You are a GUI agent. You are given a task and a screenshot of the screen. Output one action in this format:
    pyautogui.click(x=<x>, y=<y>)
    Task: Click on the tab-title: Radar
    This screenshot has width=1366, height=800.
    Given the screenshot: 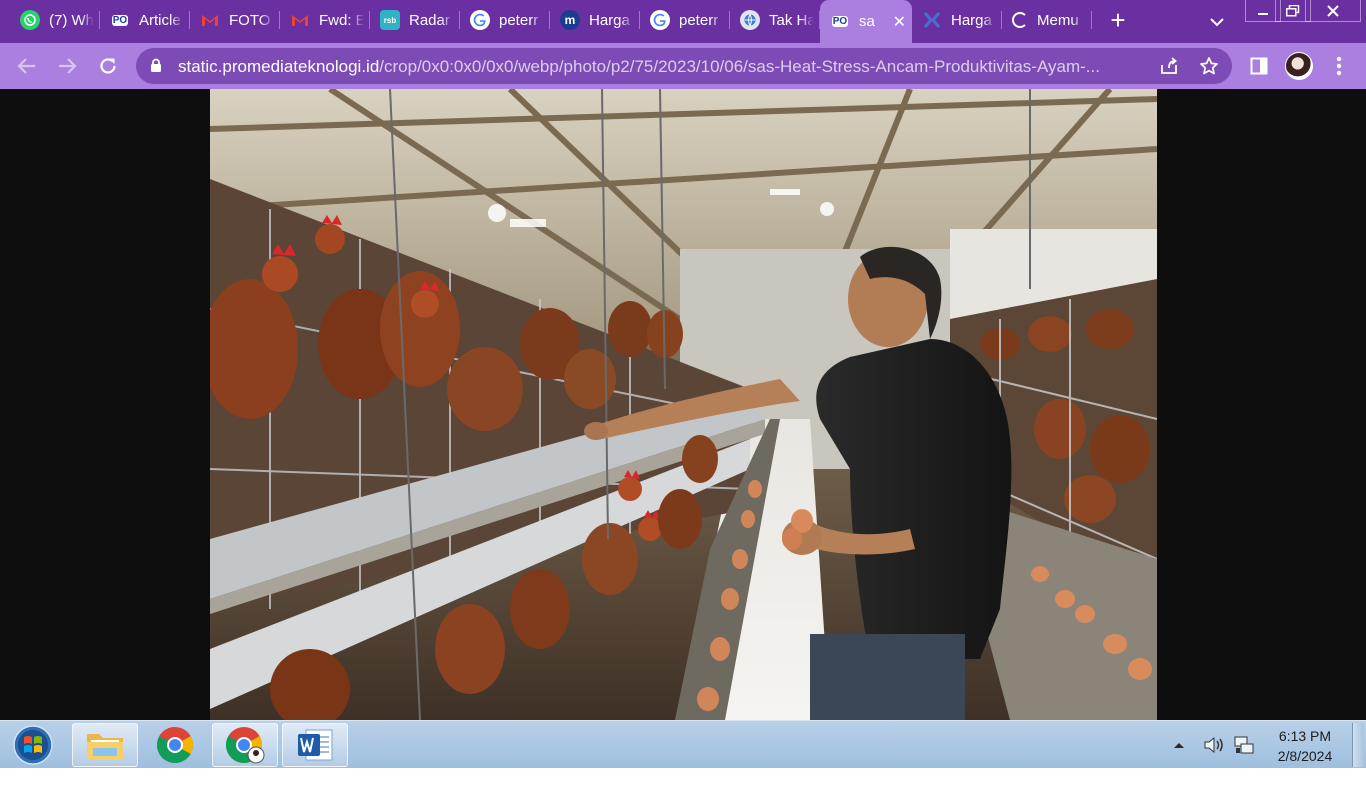 What is the action you would take?
    pyautogui.click(x=429, y=20)
    